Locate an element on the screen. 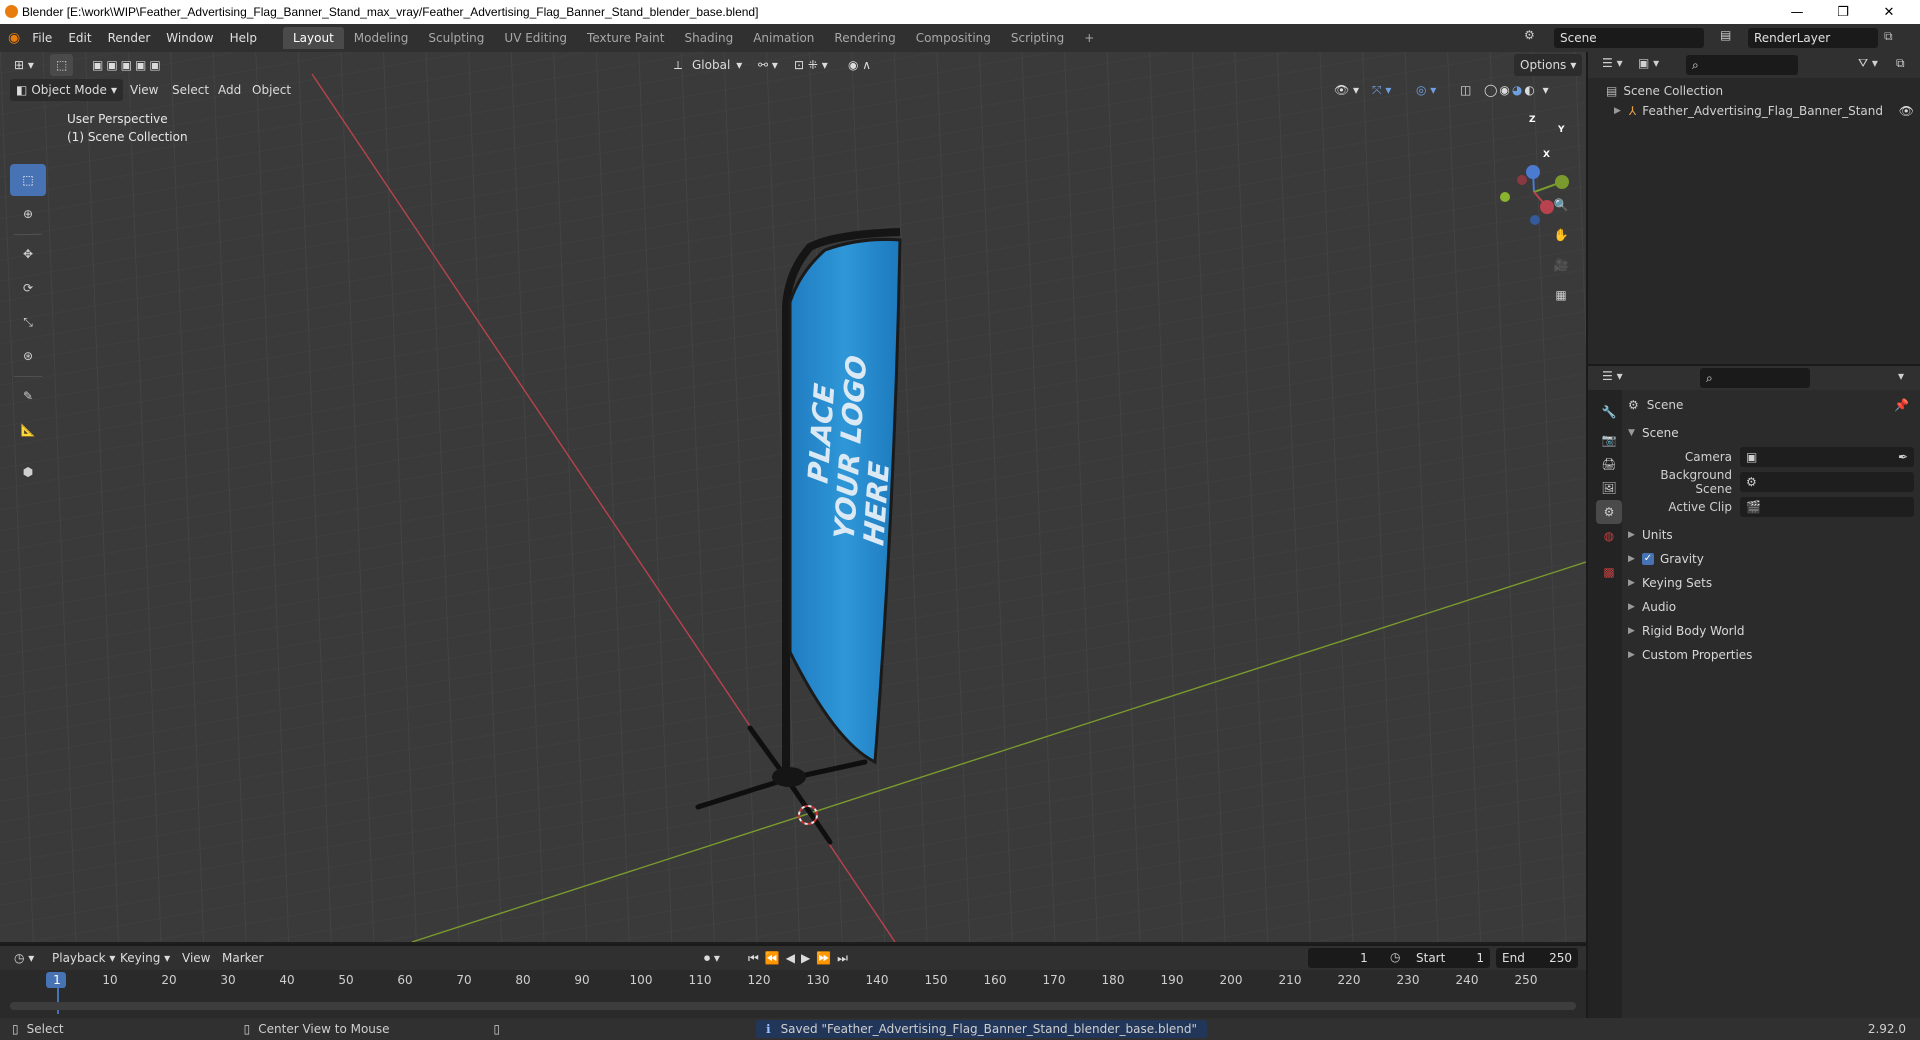 The width and height of the screenshot is (1920, 1040). editor-type-icon: ⊞ ▾ is located at coordinates (24, 65).